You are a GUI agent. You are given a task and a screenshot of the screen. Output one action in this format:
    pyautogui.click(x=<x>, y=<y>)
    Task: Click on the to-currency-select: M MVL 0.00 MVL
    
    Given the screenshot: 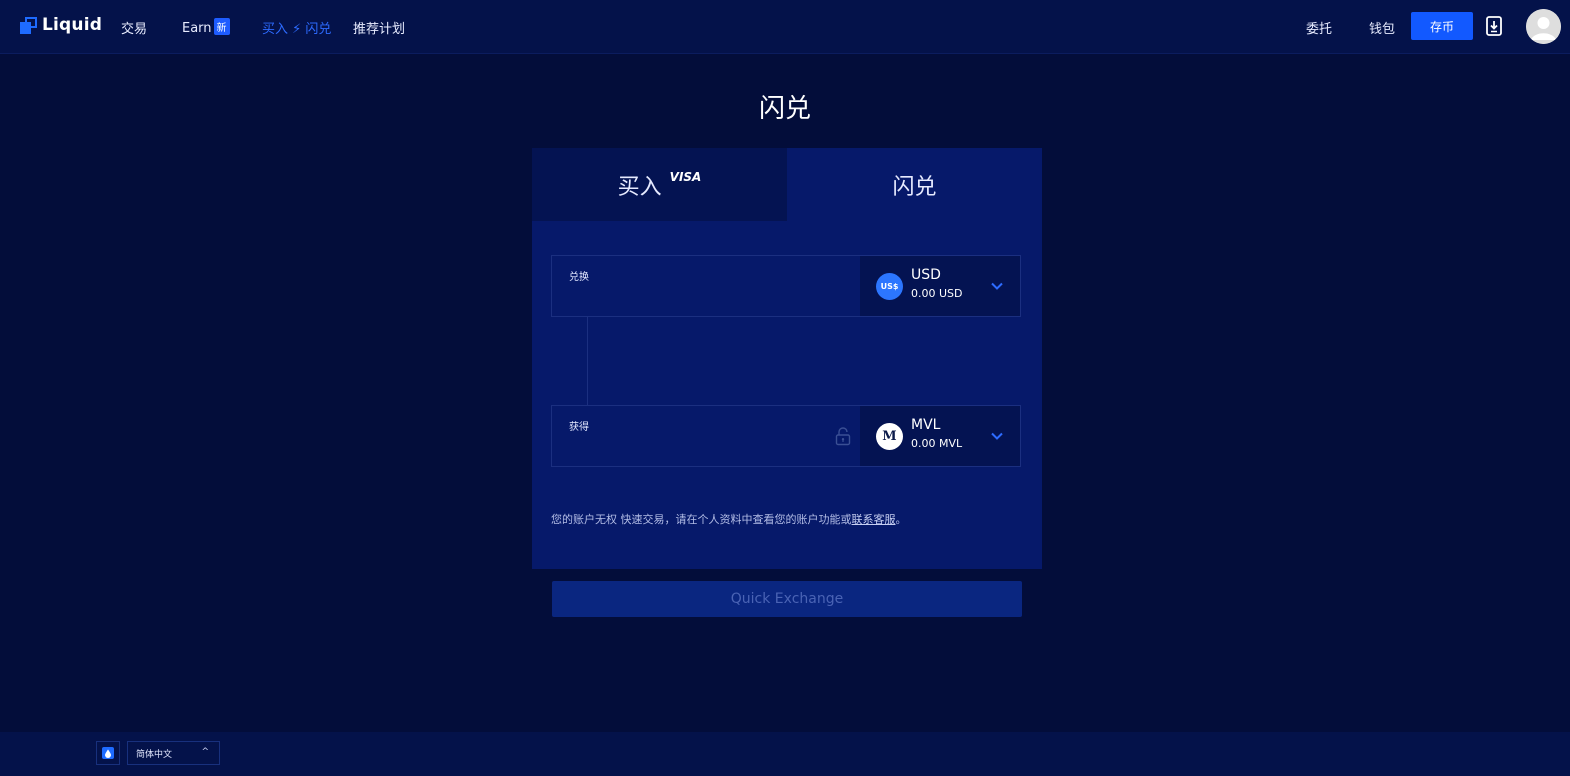 What is the action you would take?
    pyautogui.click(x=940, y=436)
    